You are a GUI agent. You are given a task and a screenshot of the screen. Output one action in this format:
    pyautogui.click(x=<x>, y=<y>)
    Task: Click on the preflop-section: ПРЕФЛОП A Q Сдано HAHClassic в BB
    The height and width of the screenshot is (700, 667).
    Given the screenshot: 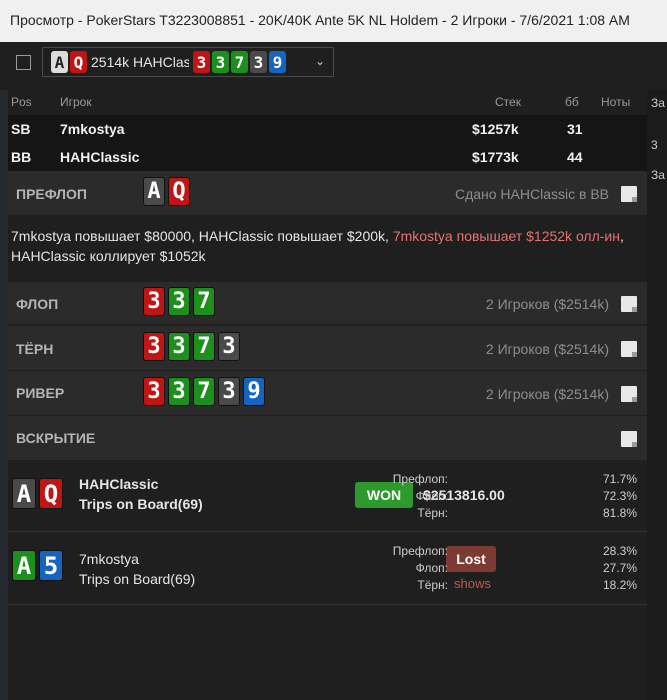 What is the action you would take?
    pyautogui.click(x=327, y=193)
    